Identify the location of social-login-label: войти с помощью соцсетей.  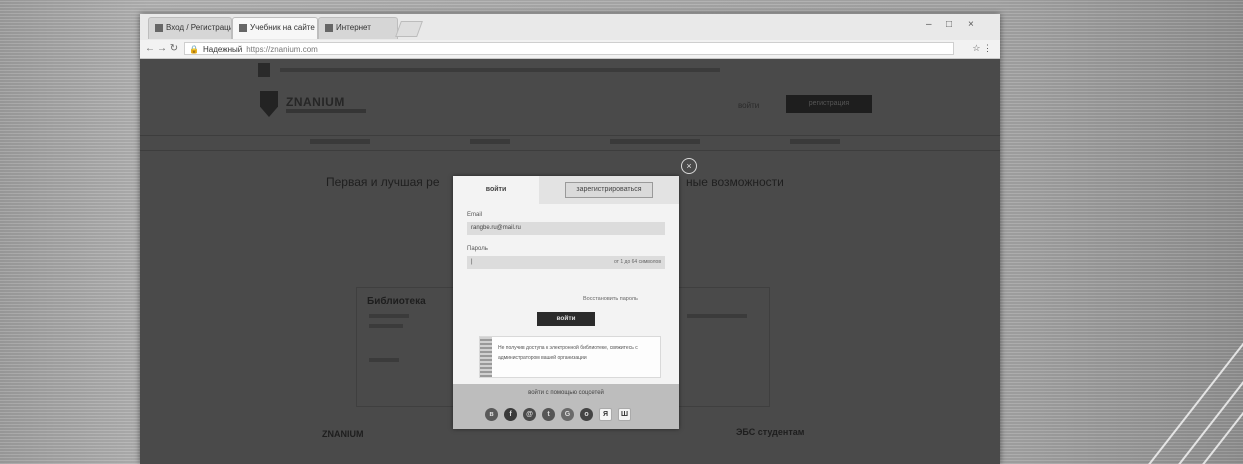
(566, 393).